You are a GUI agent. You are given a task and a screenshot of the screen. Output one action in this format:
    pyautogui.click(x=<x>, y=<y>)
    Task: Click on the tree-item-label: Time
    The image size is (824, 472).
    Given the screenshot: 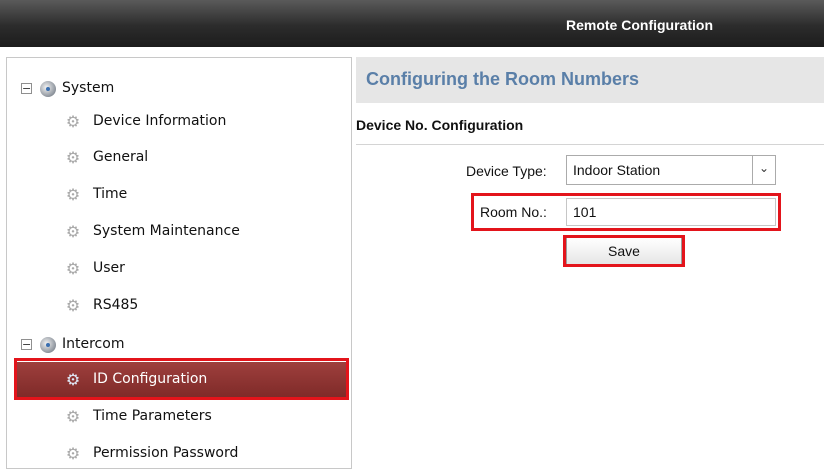 What is the action you would take?
    pyautogui.click(x=110, y=194)
    